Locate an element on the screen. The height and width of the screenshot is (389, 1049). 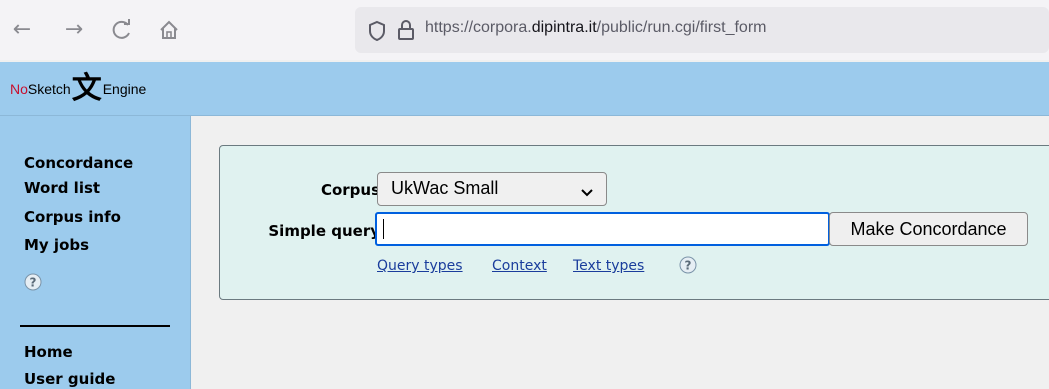
chevron-down-icon is located at coordinates (587, 192).